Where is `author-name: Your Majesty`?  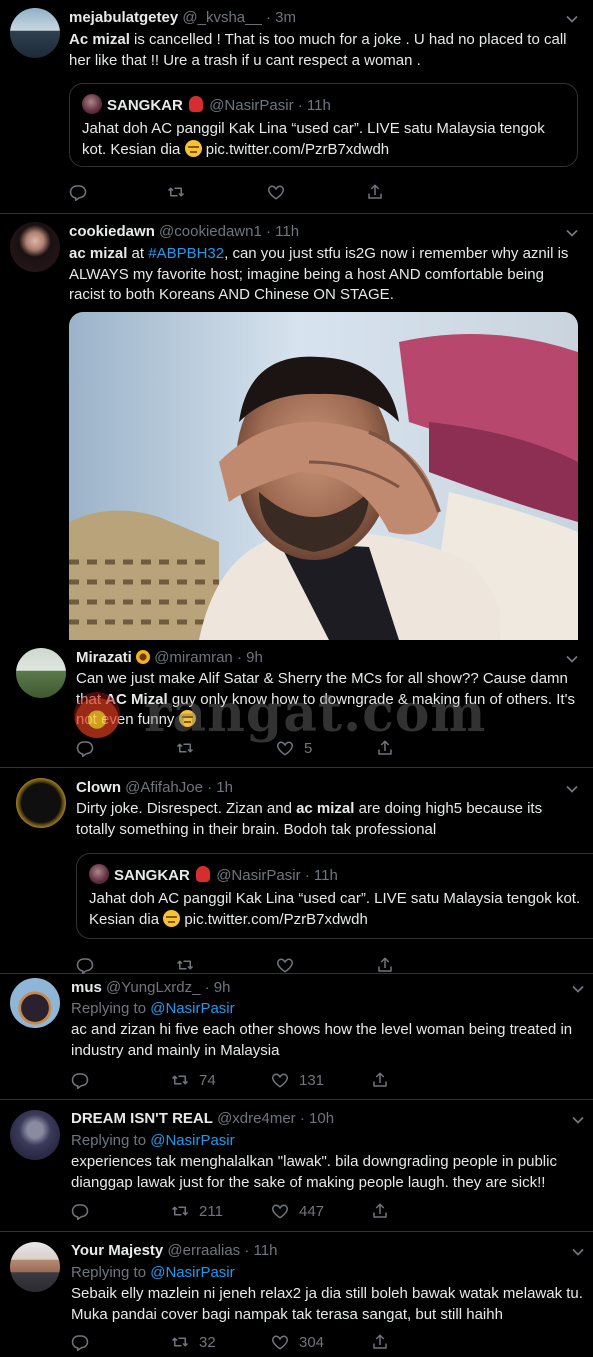 author-name: Your Majesty is located at coordinates (117, 1250).